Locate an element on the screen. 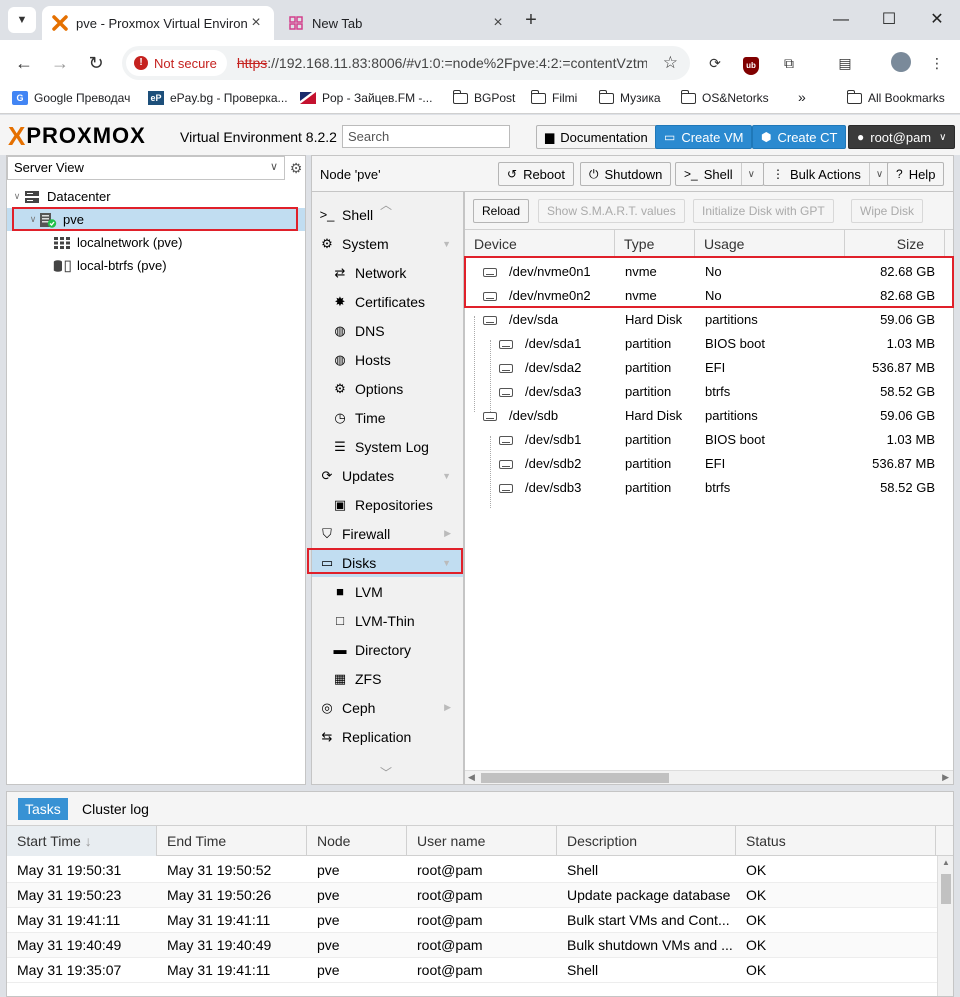 The height and width of the screenshot is (997, 960). menu-item-shell: >_ Shell is located at coordinates (387, 214).